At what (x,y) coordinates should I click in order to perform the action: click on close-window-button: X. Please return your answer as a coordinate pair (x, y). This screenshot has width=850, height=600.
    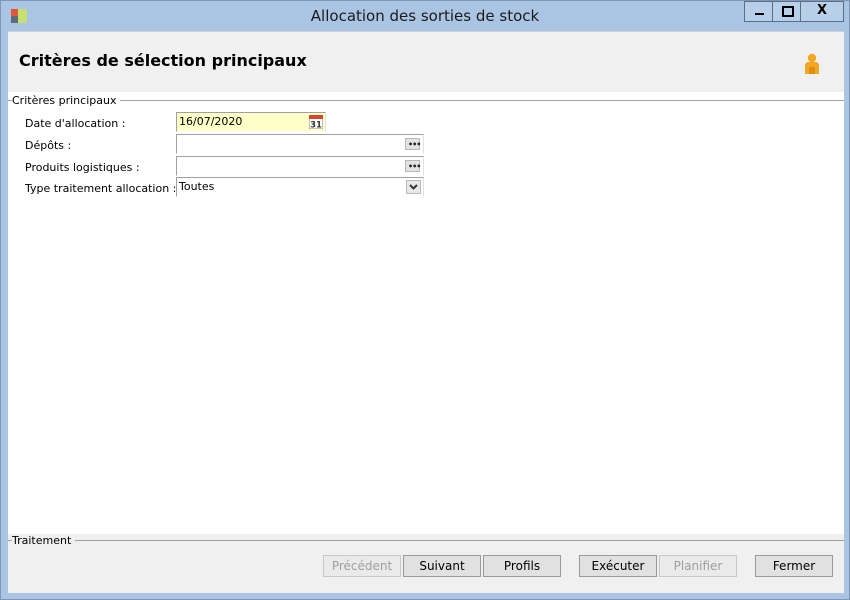
    Looking at the image, I should click on (822, 11).